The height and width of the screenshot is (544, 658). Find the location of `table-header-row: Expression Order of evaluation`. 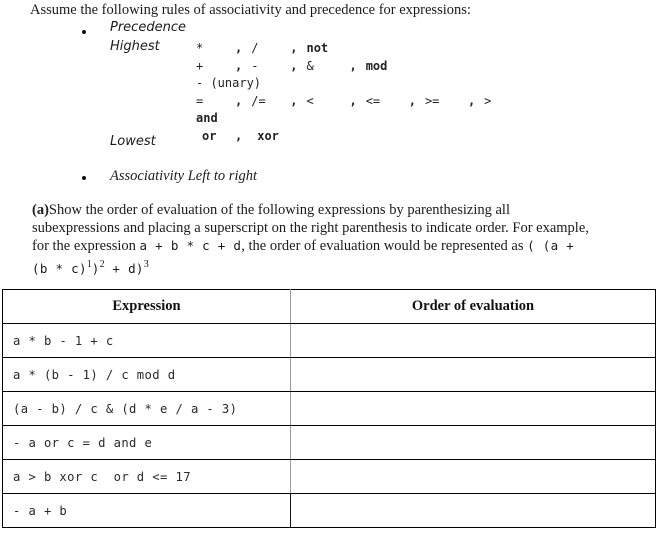

table-header-row: Expression Order of evaluation is located at coordinates (329, 306).